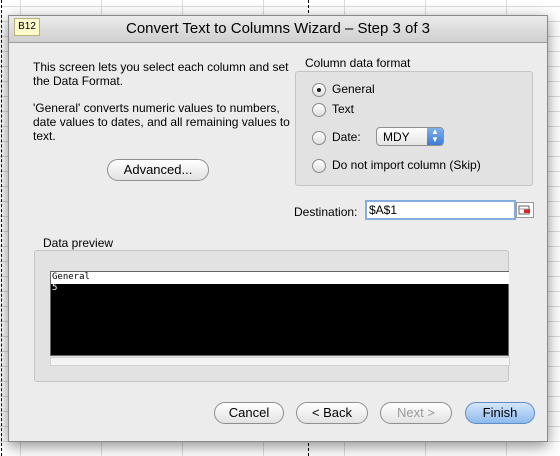 This screenshot has height=456, width=560. Describe the element at coordinates (406, 165) in the screenshot. I see `radio-label: Do not import column (Skip)` at that location.